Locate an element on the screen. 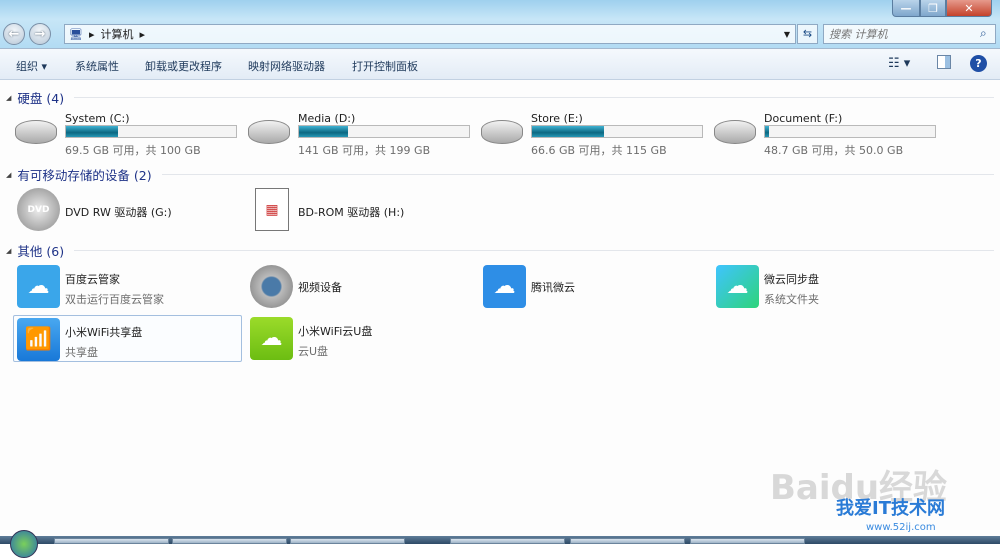 The height and width of the screenshot is (558, 1000). help-icon: ? is located at coordinates (978, 63).